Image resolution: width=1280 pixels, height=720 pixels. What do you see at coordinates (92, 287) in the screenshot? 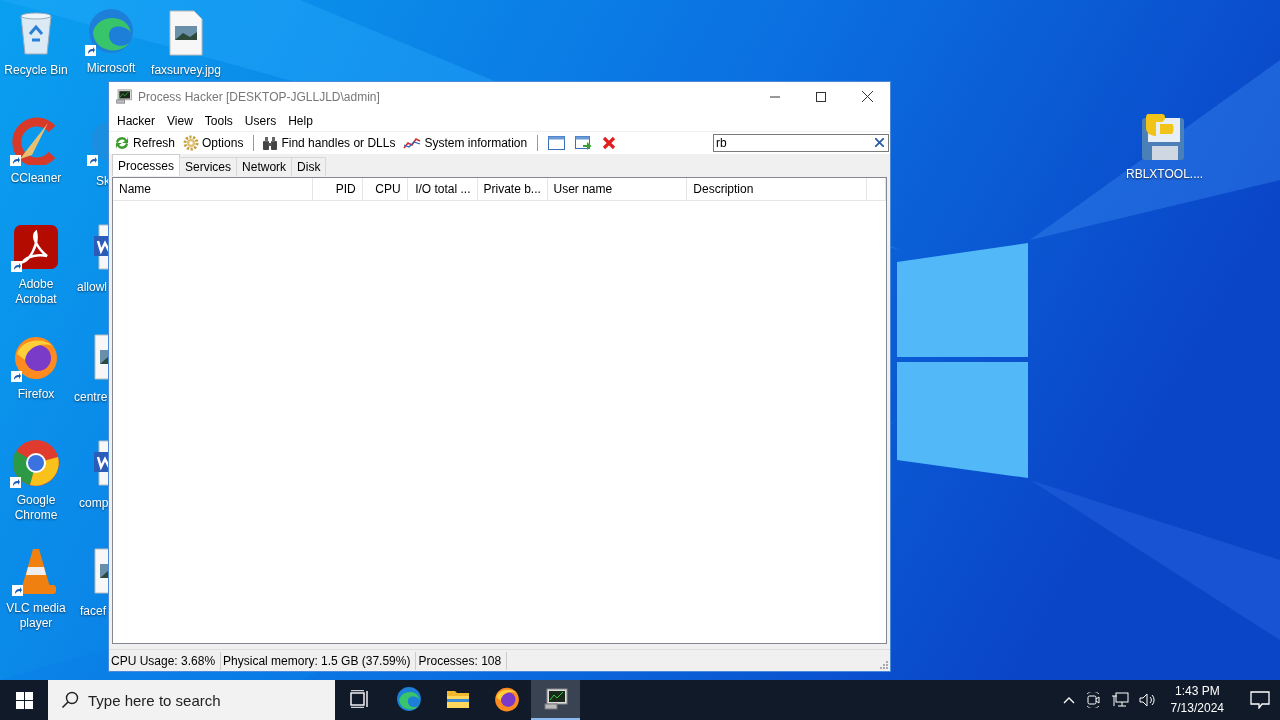
I see `icon-label: allowl` at bounding box center [92, 287].